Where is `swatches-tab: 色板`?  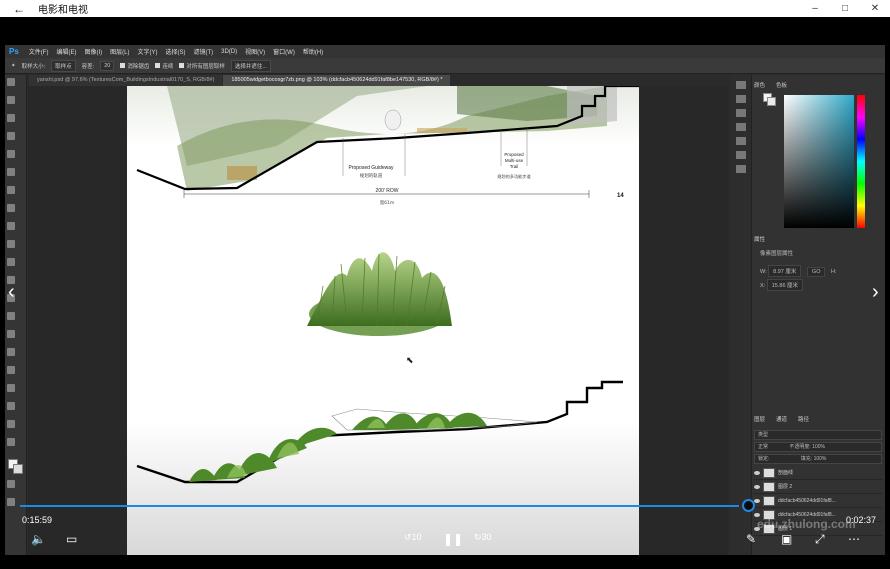
swatches-tab: 色板 is located at coordinates (781, 85).